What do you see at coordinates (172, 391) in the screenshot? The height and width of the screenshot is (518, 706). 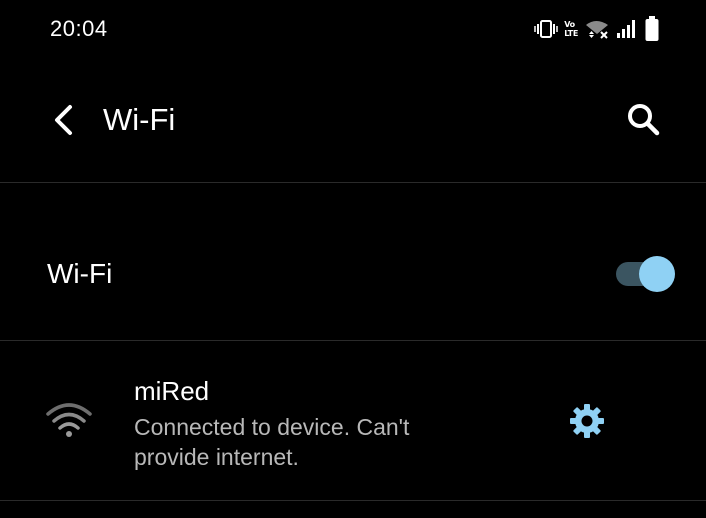 I see `network-name: miRed` at bounding box center [172, 391].